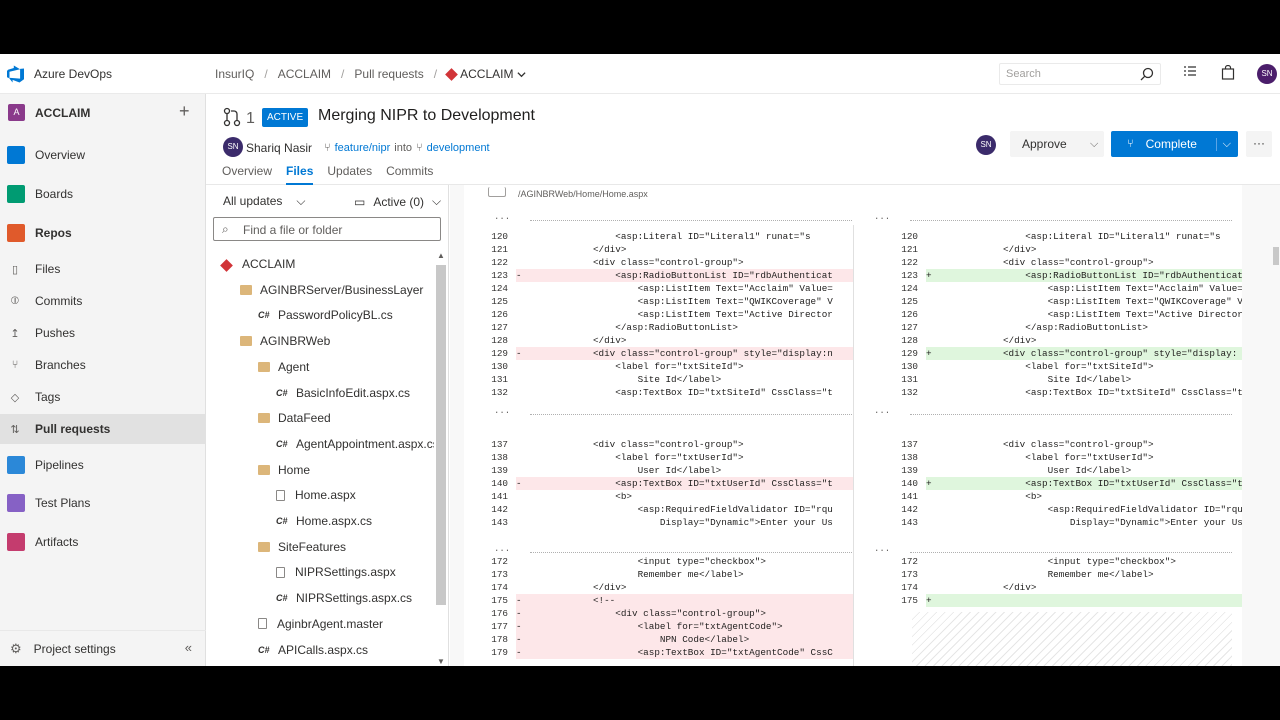 This screenshot has height=720, width=1280. I want to click on author-name: Shariq Nasir, so click(279, 148).